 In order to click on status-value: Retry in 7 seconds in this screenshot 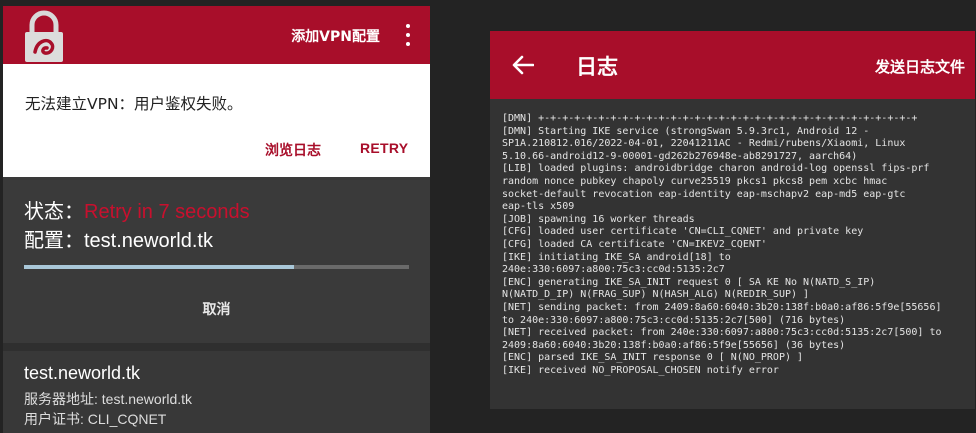, I will do `click(167, 212)`.